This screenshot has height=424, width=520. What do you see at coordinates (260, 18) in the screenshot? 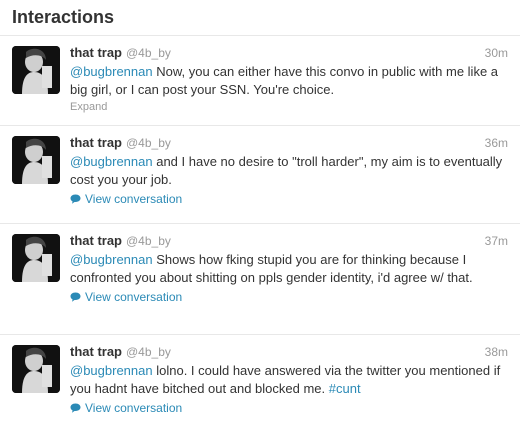
I see `page-header: Interactions` at bounding box center [260, 18].